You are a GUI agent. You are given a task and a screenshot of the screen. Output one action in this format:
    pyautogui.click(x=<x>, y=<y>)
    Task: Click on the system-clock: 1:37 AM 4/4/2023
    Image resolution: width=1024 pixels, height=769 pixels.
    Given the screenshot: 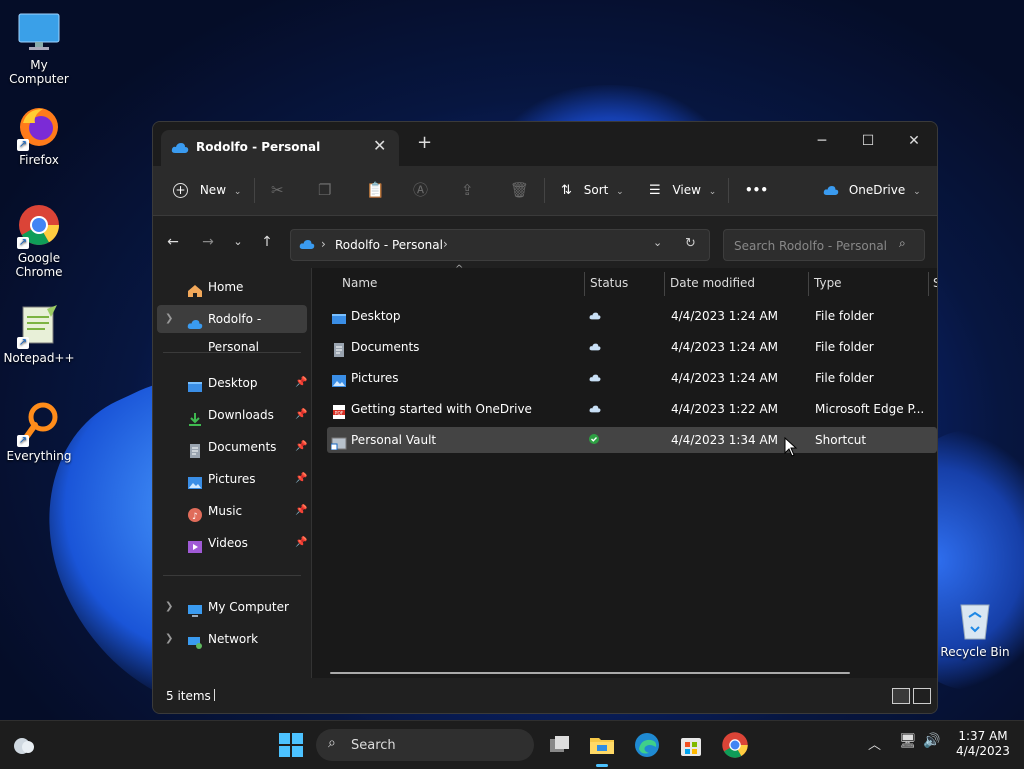 What is the action you would take?
    pyautogui.click(x=983, y=744)
    